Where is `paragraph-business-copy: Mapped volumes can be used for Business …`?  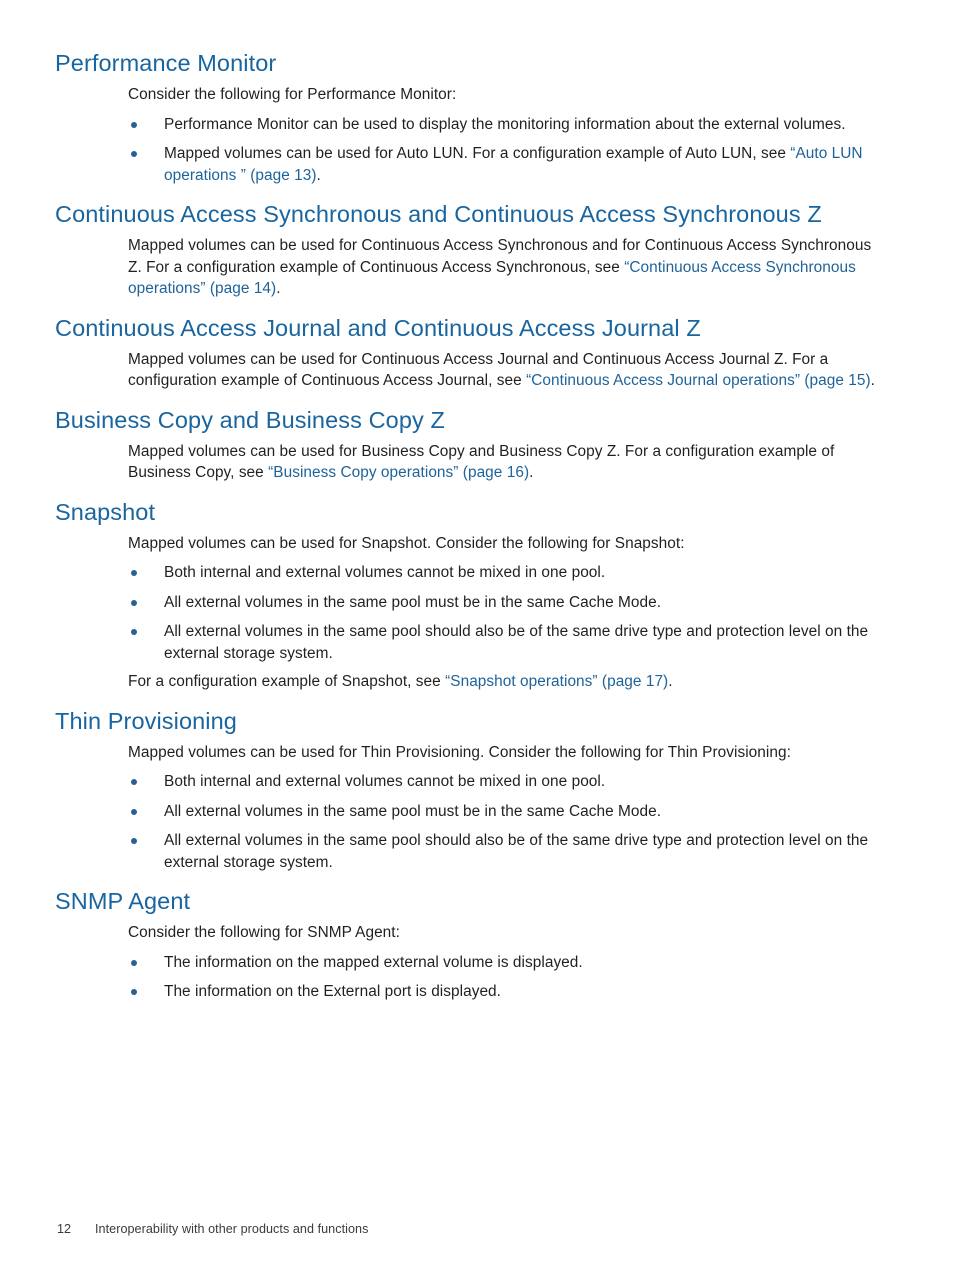
paragraph-business-copy: Mapped volumes can be used for Business … is located at coordinates (502, 462).